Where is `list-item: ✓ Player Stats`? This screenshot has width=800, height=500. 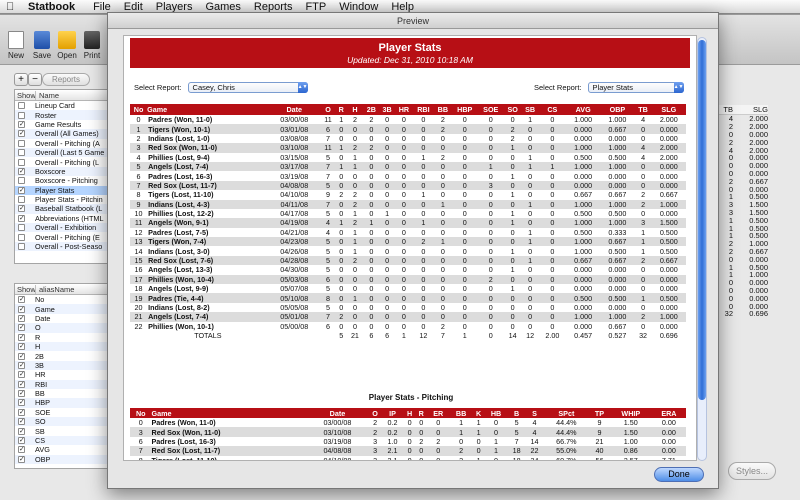
list-item: ✓ Player Stats is located at coordinates (62, 190).